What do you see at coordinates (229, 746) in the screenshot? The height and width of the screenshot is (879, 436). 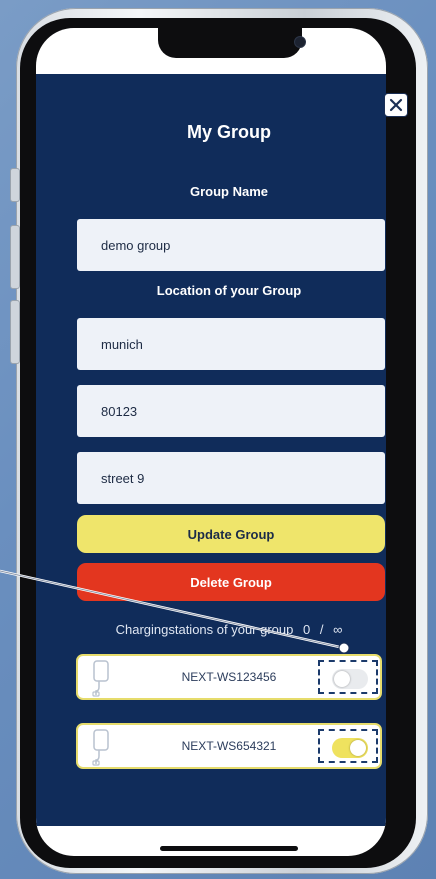 I see `station-row: NEXT-WS654321` at bounding box center [229, 746].